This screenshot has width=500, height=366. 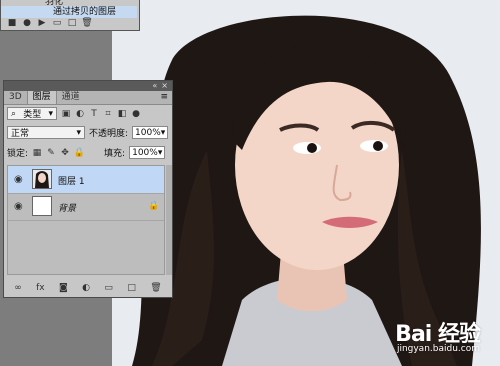 What do you see at coordinates (145, 152) in the screenshot?
I see `fill-value: 100%` at bounding box center [145, 152].